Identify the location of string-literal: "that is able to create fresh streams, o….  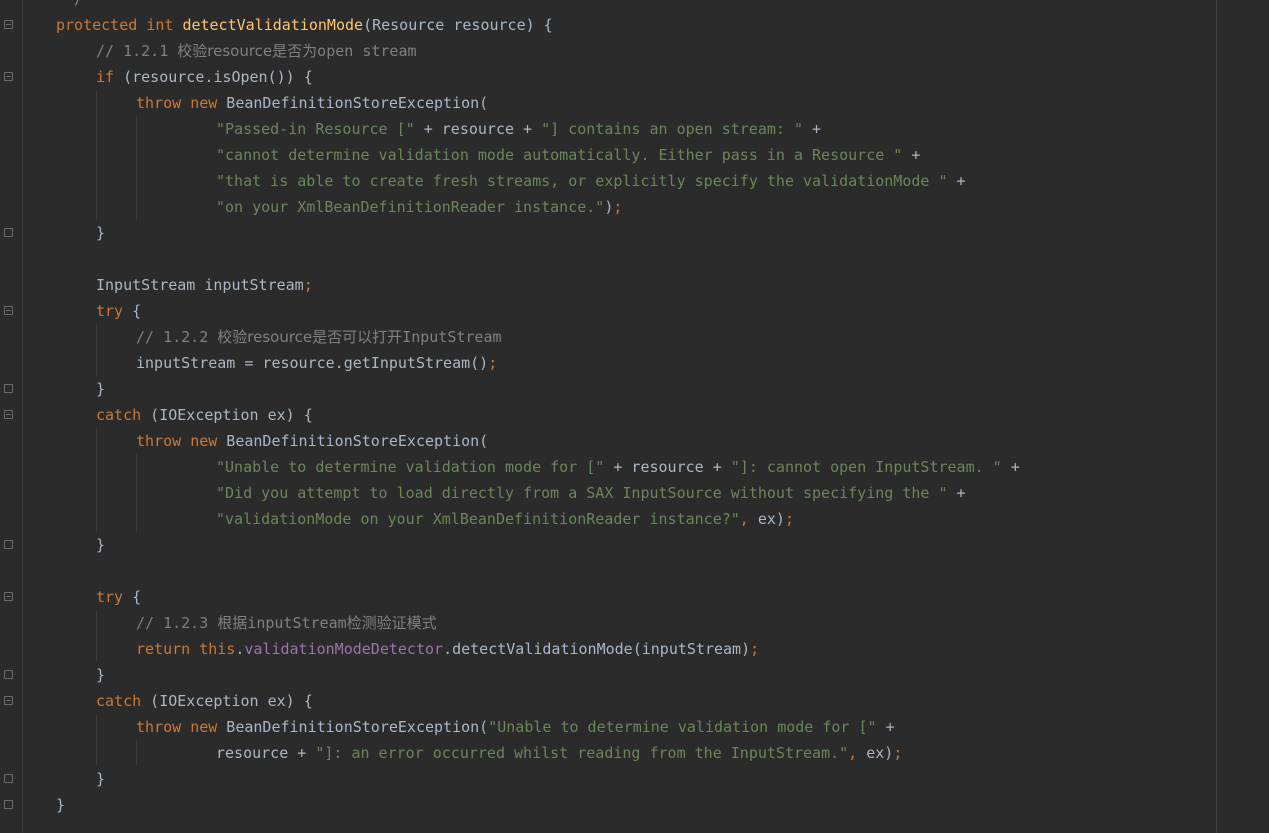
(582, 181).